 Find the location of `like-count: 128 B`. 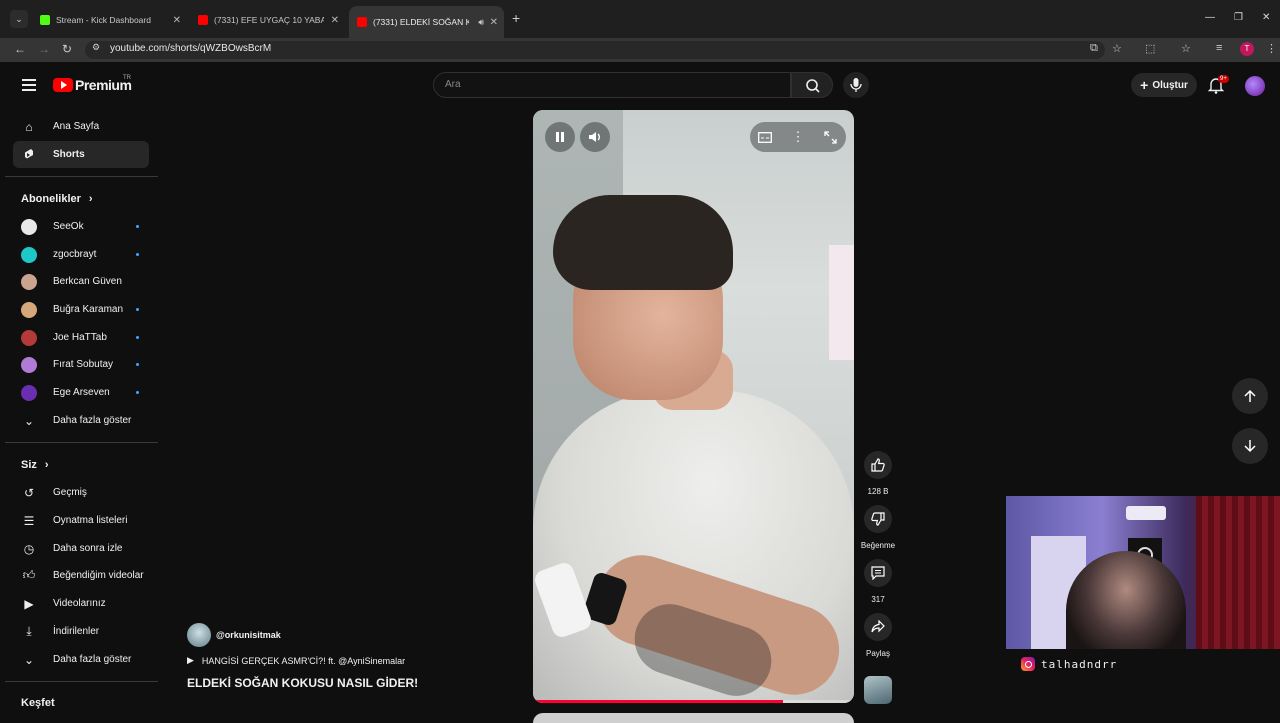

like-count: 128 B is located at coordinates (878, 491).